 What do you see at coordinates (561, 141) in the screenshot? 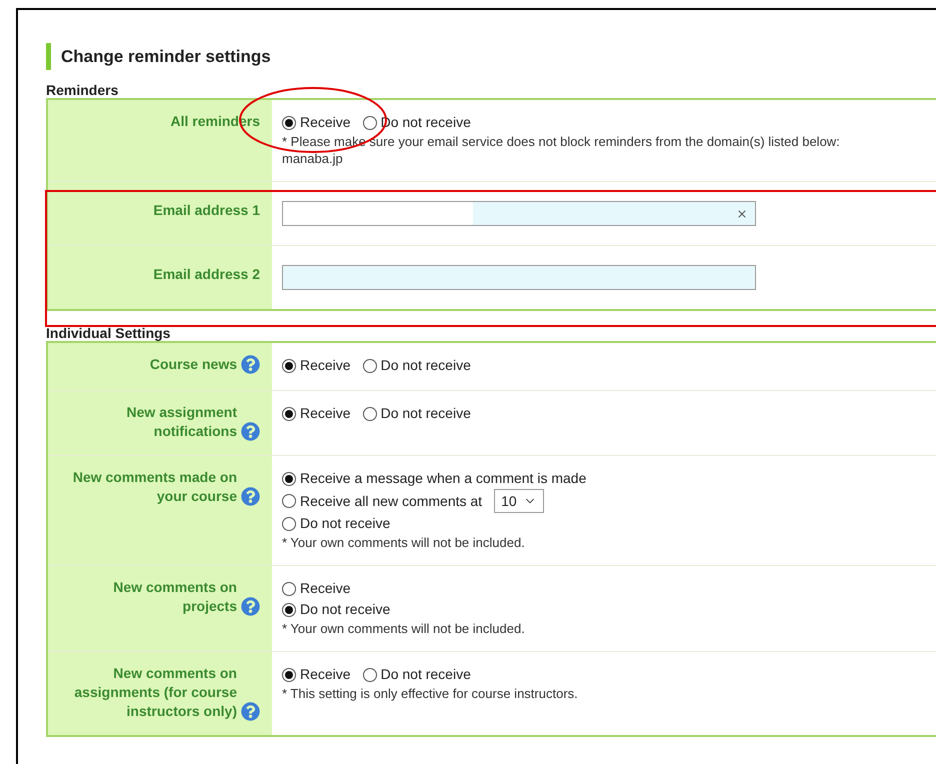
I see `note-text: * Please make sure your email service does not block reminders from the domain(s) listed below:` at bounding box center [561, 141].